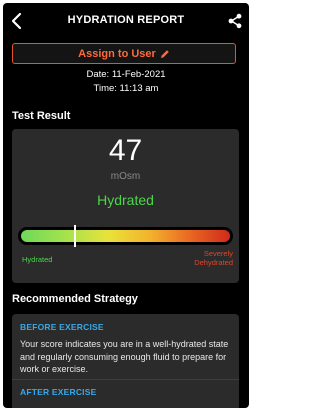 The height and width of the screenshot is (412, 320). I want to click on score-unit: mOsm, so click(125, 176).